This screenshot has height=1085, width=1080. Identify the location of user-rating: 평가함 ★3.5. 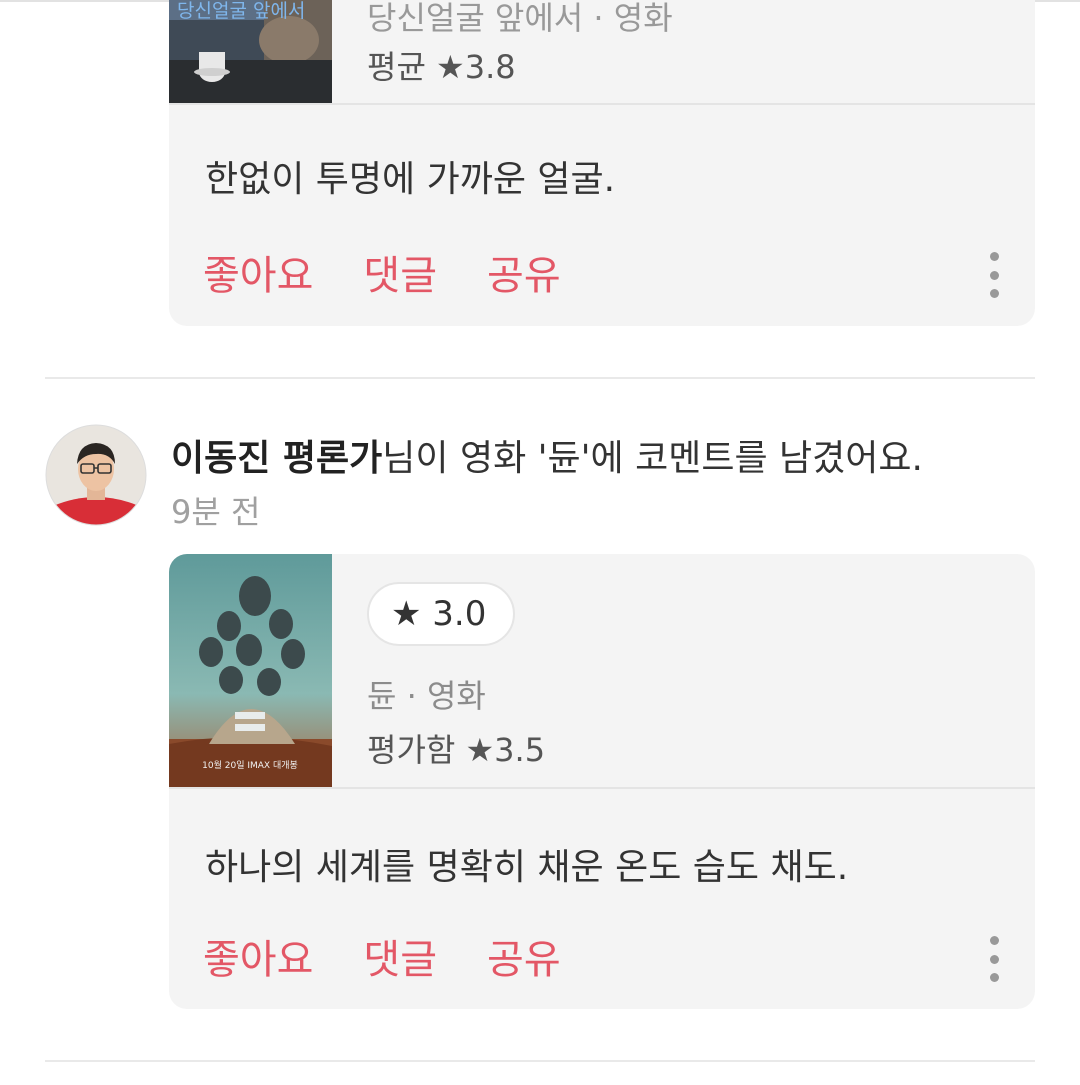
(456, 750).